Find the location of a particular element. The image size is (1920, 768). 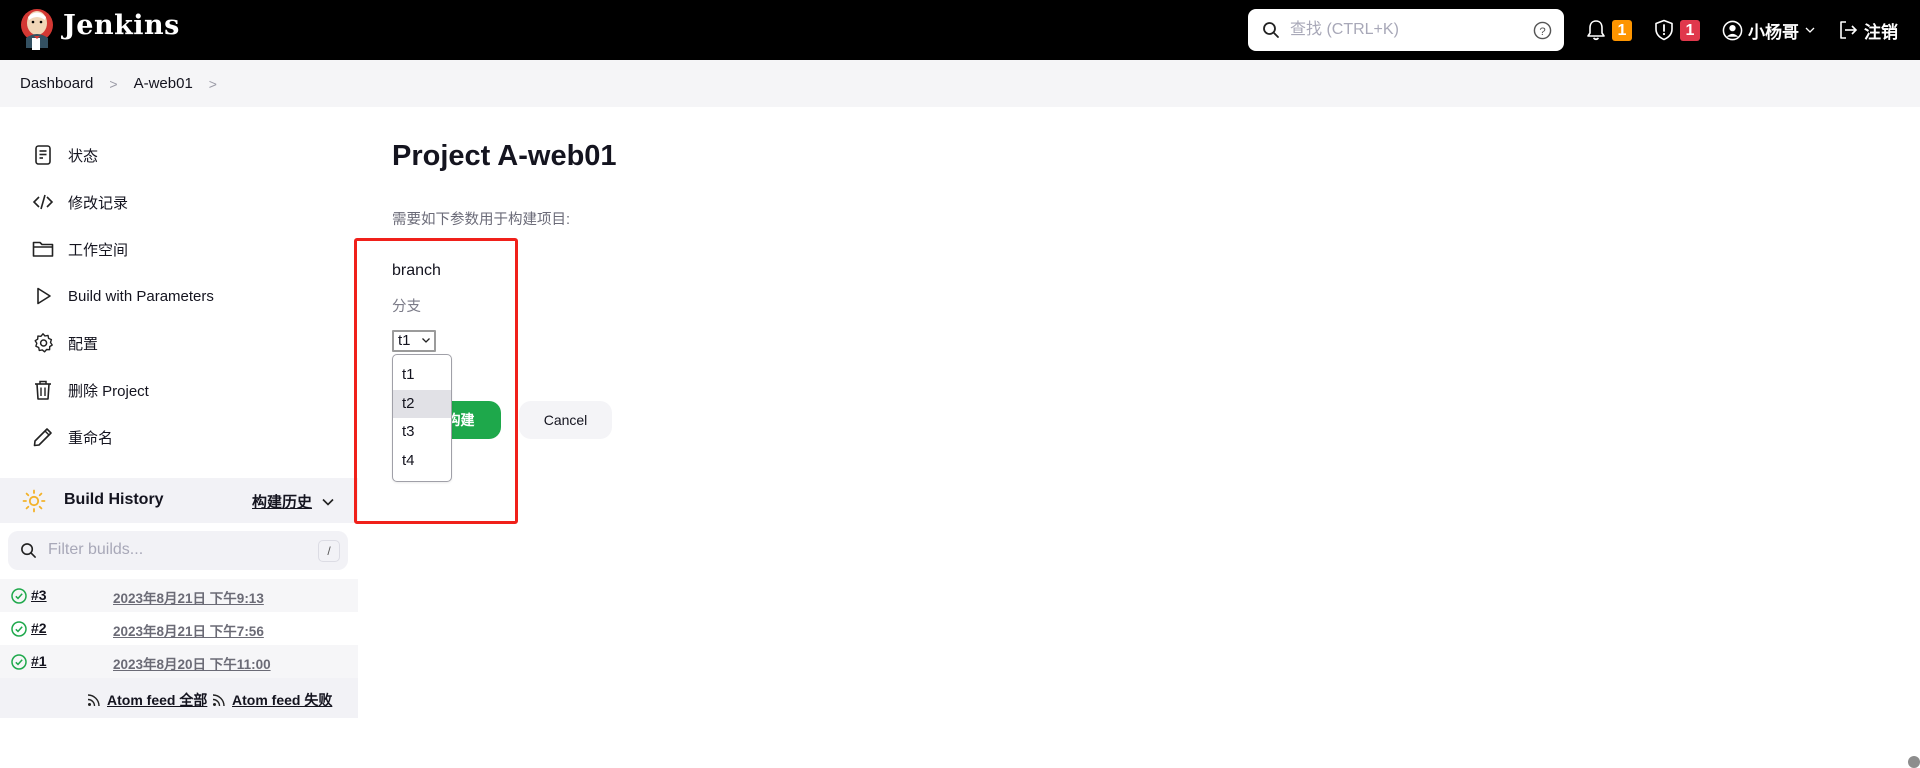

build-row: #3 2023年8月21日 下午9:13 is located at coordinates (179, 595).